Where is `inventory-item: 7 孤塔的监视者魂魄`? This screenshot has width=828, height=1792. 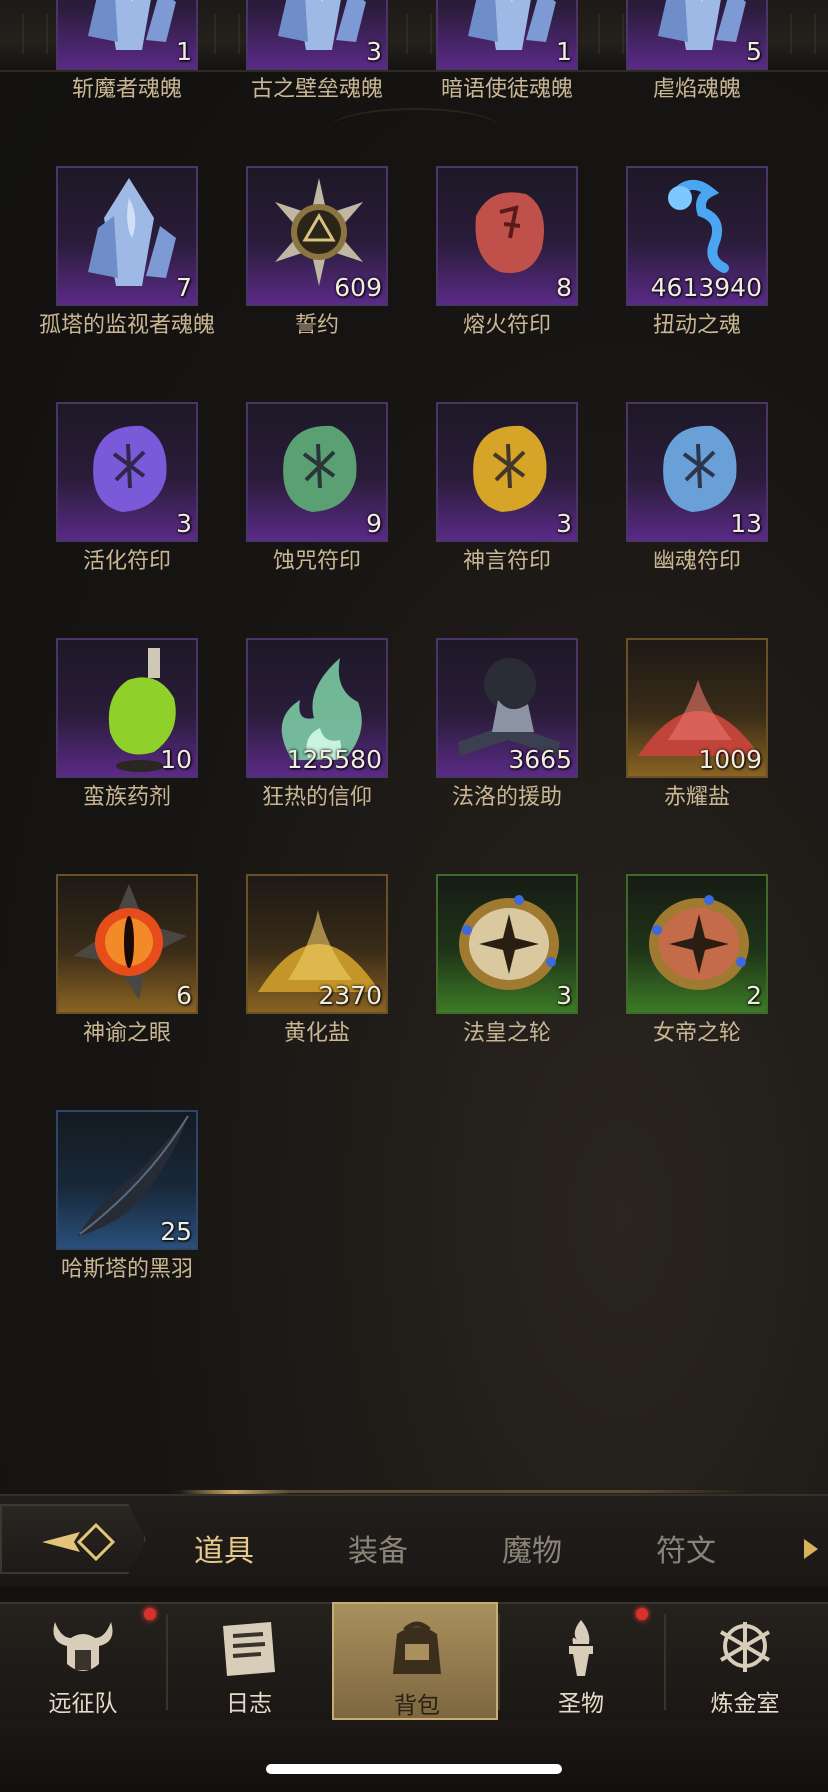 inventory-item: 7 孤塔的监视者魂魄 is located at coordinates (112, 284).